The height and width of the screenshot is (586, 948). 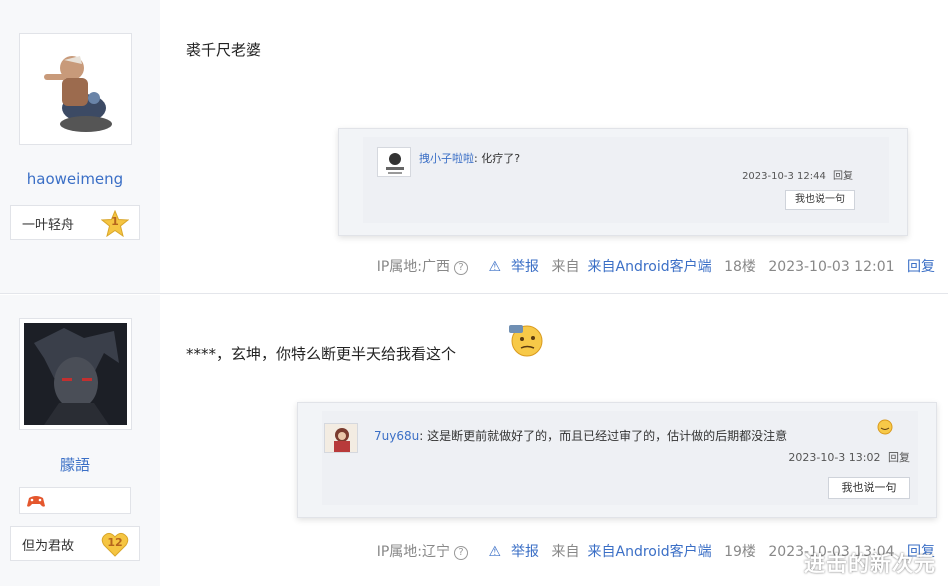 I want to click on username: haoweimeng, so click(x=75, y=179).